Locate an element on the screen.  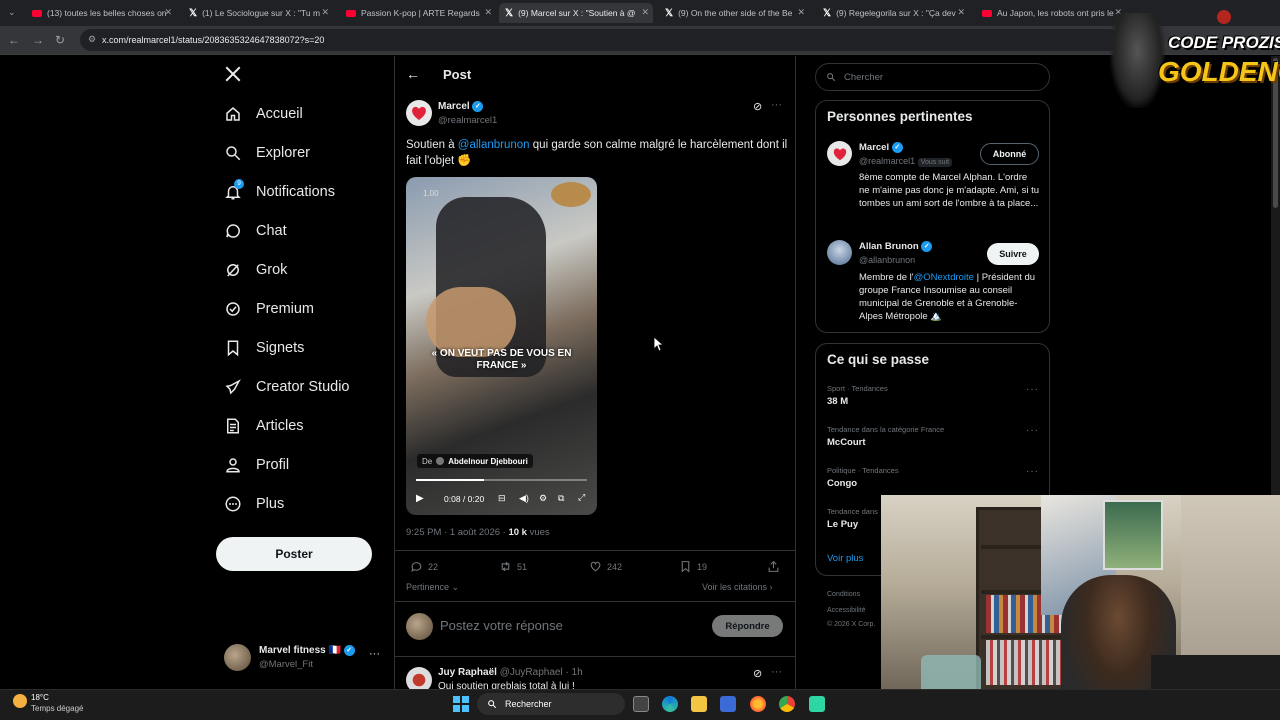
nav-item-profile: Profil is located at coordinates (256, 465).